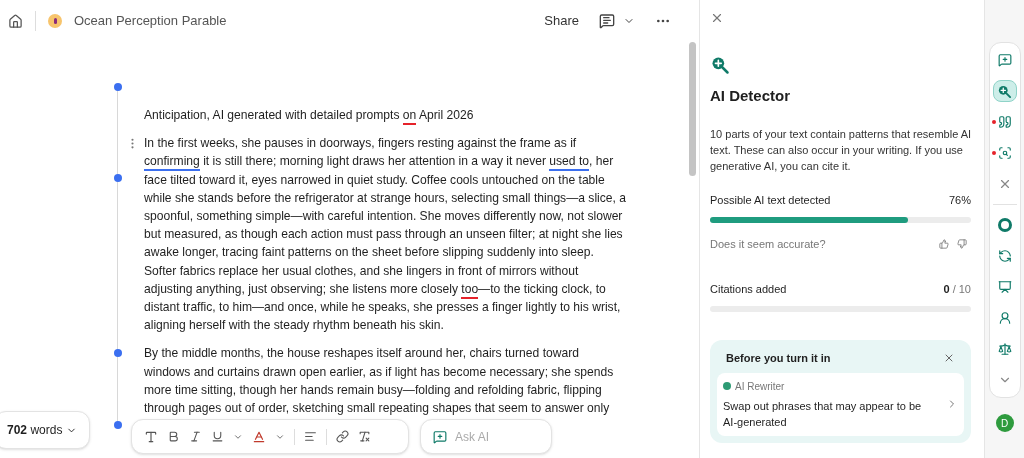 The height and width of the screenshot is (458, 1024). I want to click on document-emoji-icon, so click(55, 21).